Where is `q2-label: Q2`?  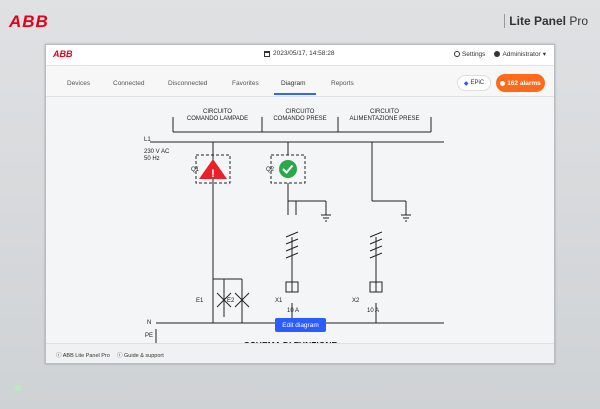
q2-label: Q2 is located at coordinates (270, 170).